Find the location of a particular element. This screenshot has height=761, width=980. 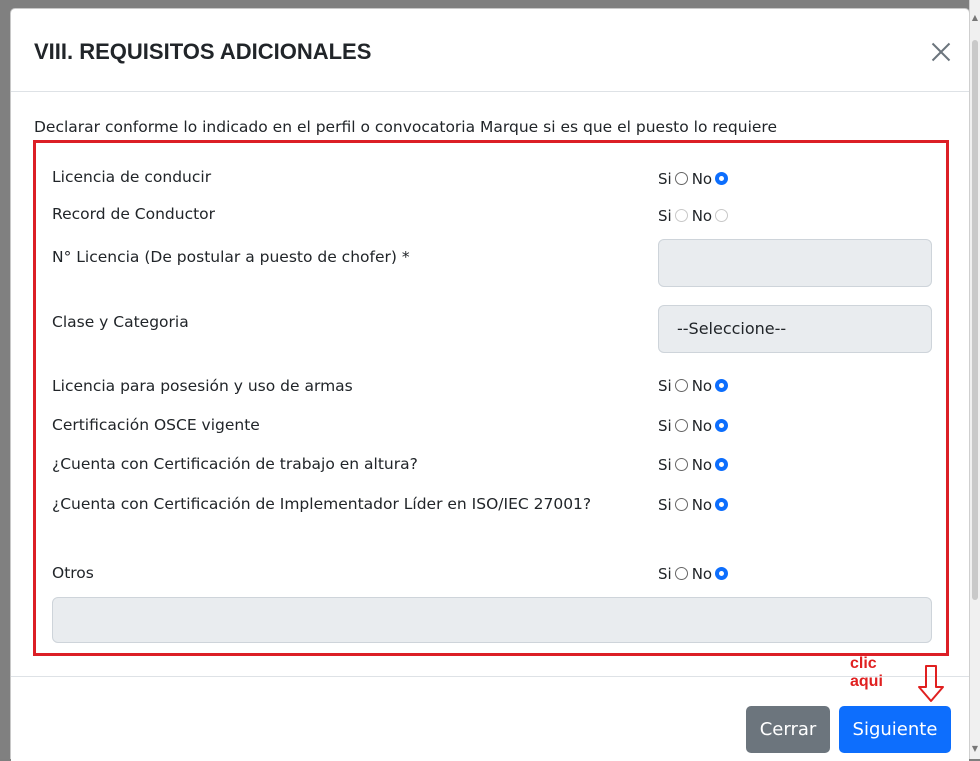

iso-implementer-no-radio is located at coordinates (722, 504).